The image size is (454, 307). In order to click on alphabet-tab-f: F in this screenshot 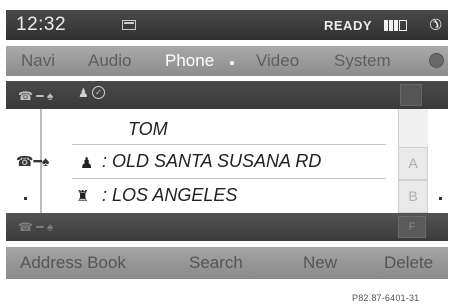, I will do `click(412, 227)`.